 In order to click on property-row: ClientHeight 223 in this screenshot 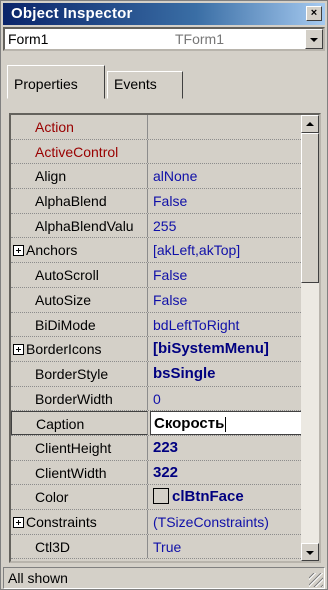, I will do `click(157, 448)`.